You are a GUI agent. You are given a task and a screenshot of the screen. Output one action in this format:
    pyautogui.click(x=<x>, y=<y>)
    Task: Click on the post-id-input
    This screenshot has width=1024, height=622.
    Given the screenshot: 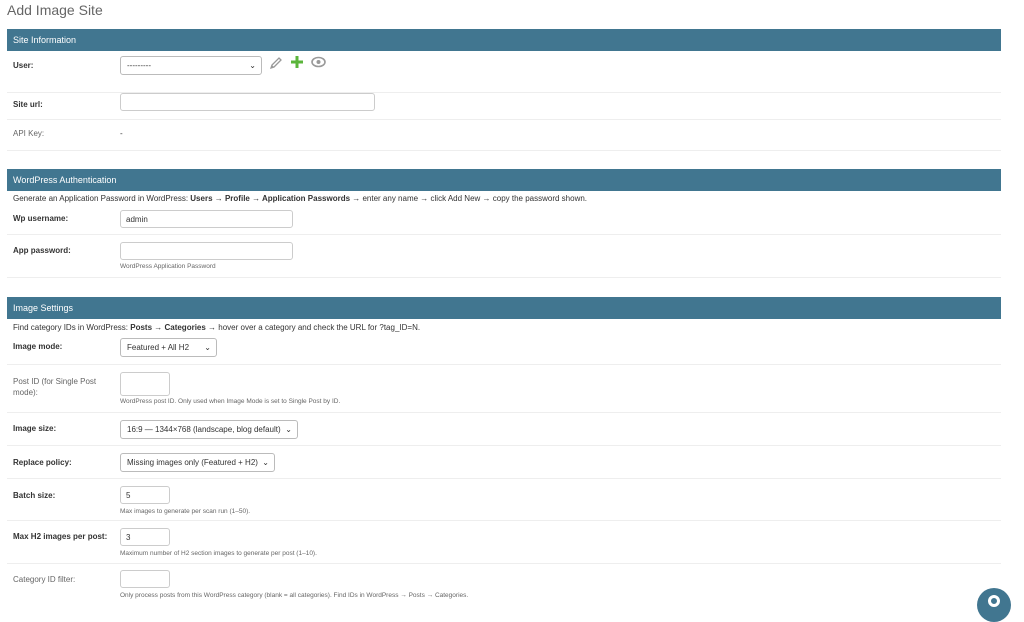 What is the action you would take?
    pyautogui.click(x=145, y=384)
    